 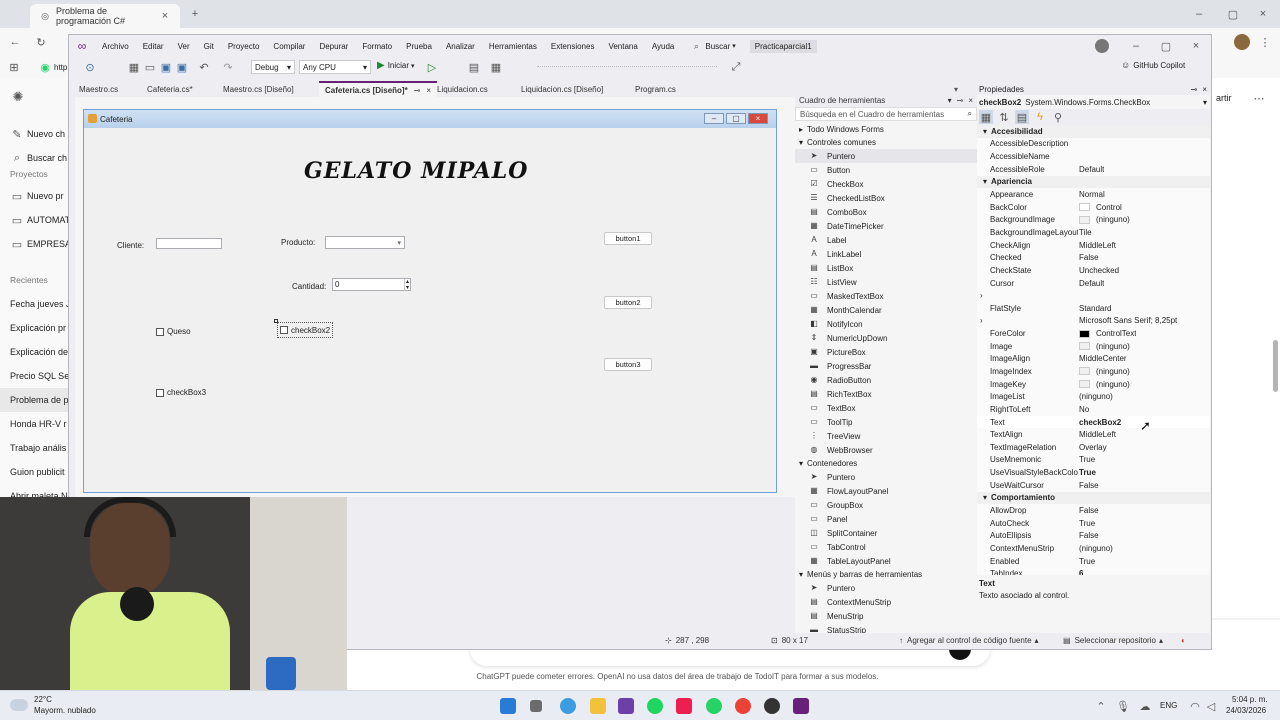 What do you see at coordinates (1127, 320) in the screenshot?
I see `property-value: Microsoft Sans Serif; 8,25pt` at bounding box center [1127, 320].